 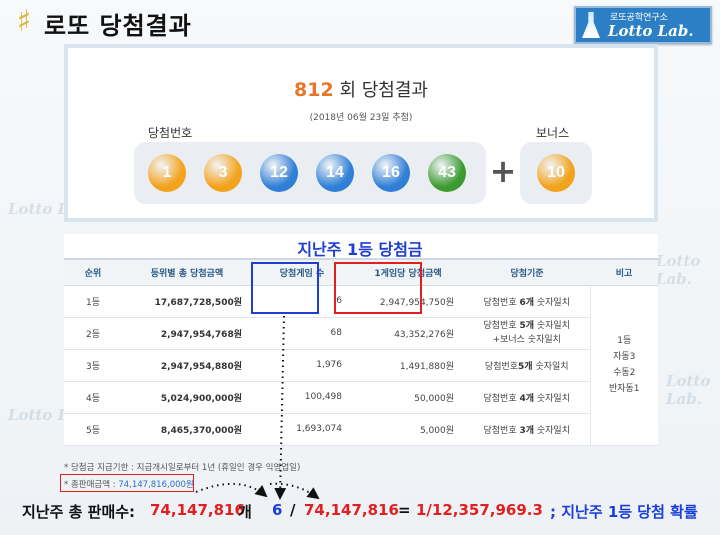 What do you see at coordinates (197, 510) in the screenshot?
I see `formula-sales: 74,147,816` at bounding box center [197, 510].